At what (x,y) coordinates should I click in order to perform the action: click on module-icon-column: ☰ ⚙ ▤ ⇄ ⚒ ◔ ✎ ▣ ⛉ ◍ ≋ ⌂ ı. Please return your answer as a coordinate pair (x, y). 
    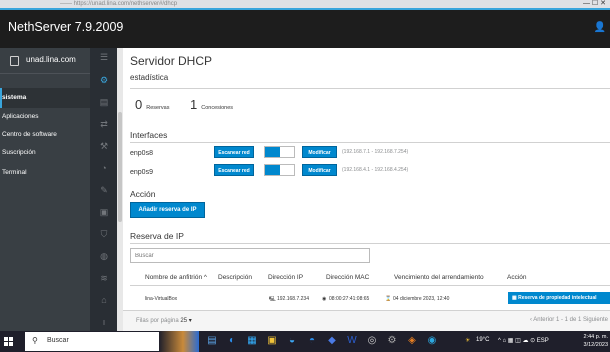
    Looking at the image, I should click on (104, 189).